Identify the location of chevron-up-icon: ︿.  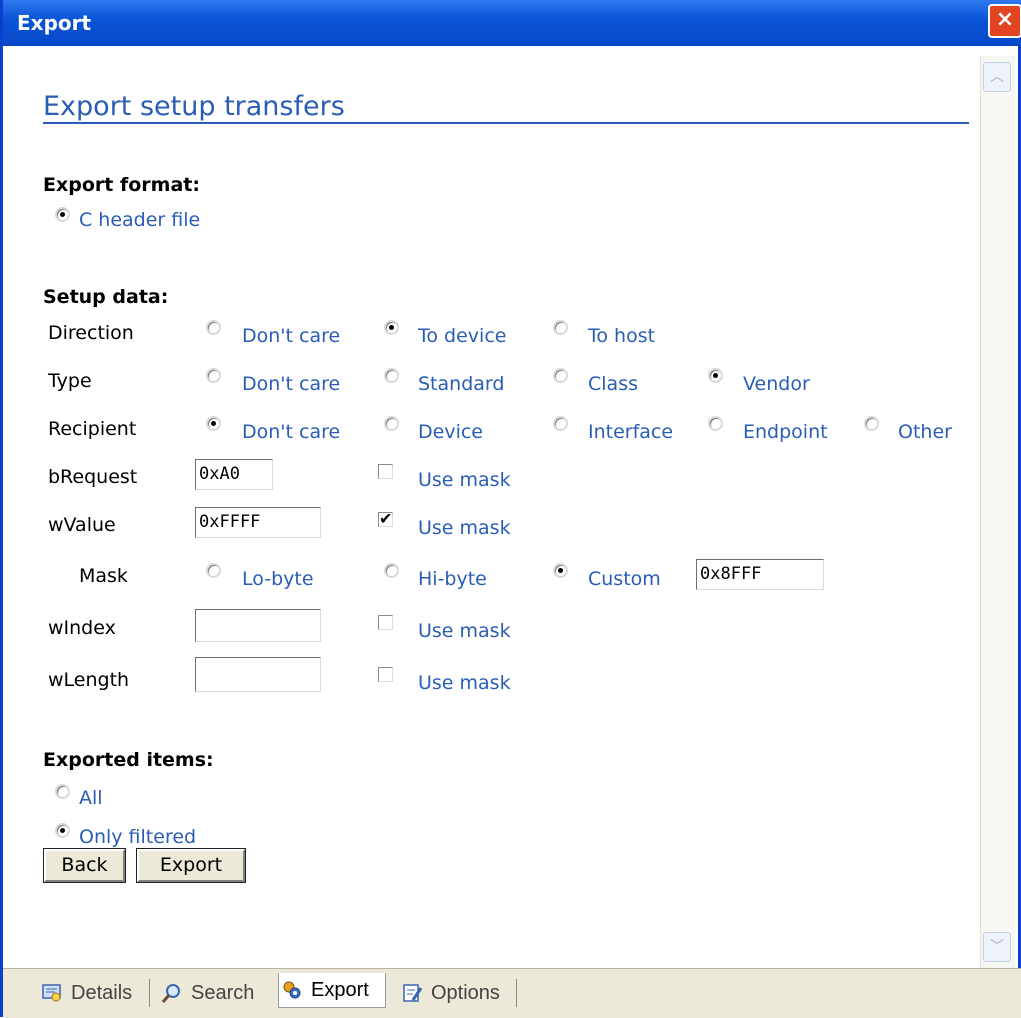
(997, 77).